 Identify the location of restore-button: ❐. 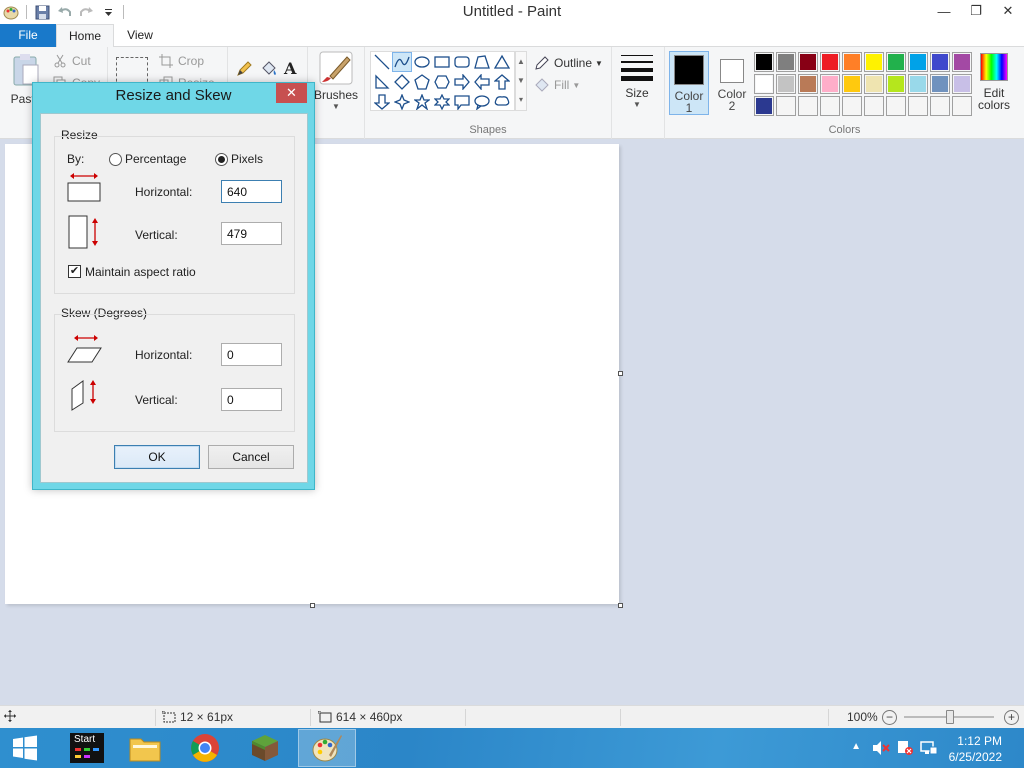
(976, 11).